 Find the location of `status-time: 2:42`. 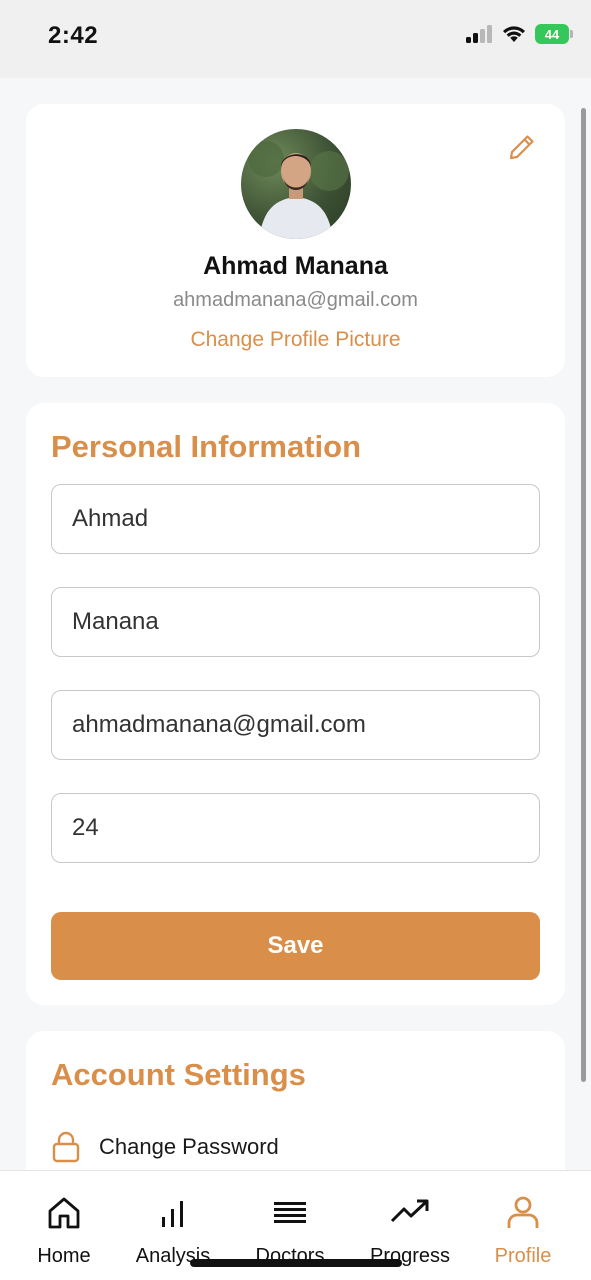

status-time: 2:42 is located at coordinates (73, 35).